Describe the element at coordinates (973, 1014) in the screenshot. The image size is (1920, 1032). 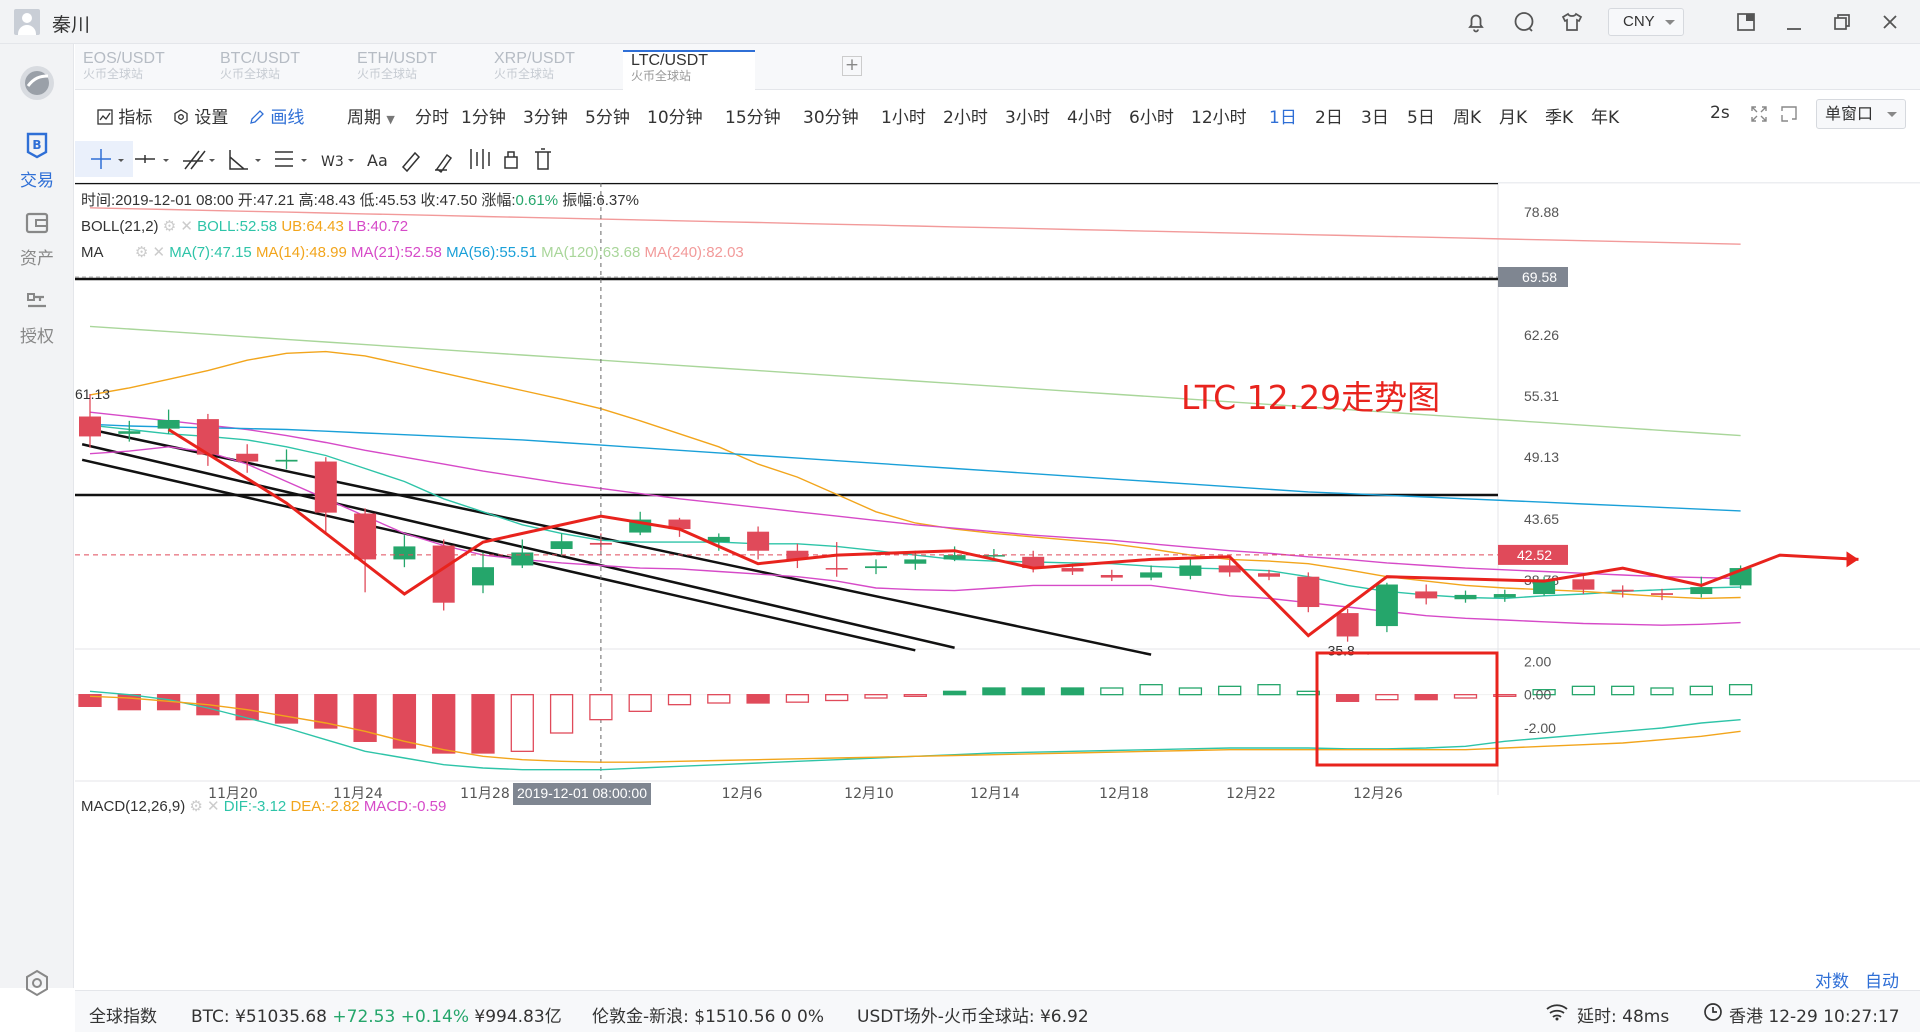
I see `usdt-ticker: USDT场外-火币全球站: ¥6.92` at that location.